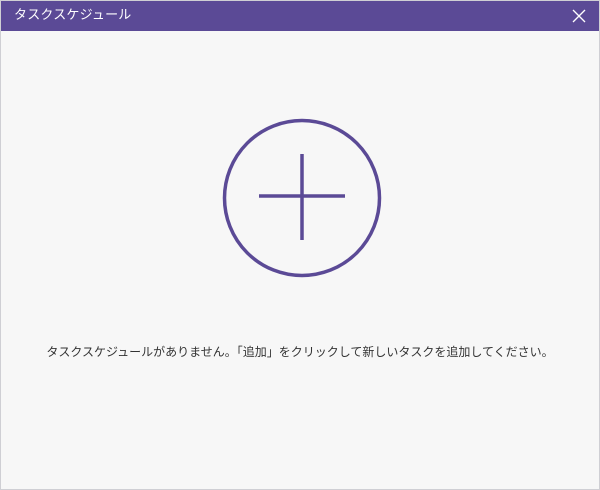 This screenshot has width=600, height=490. Describe the element at coordinates (73, 15) in the screenshot. I see `dialog-title: タスクスケジュール` at that location.